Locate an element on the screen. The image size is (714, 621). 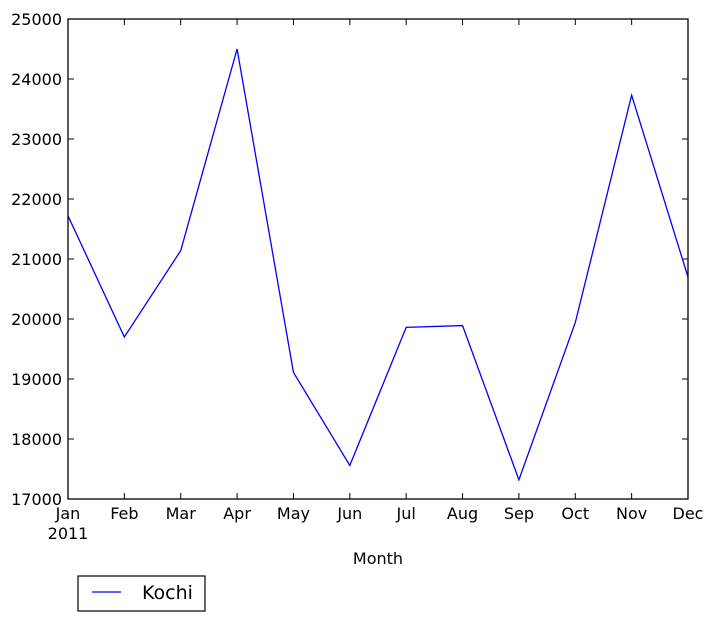
x-axis-title: Month is located at coordinates (378, 558).